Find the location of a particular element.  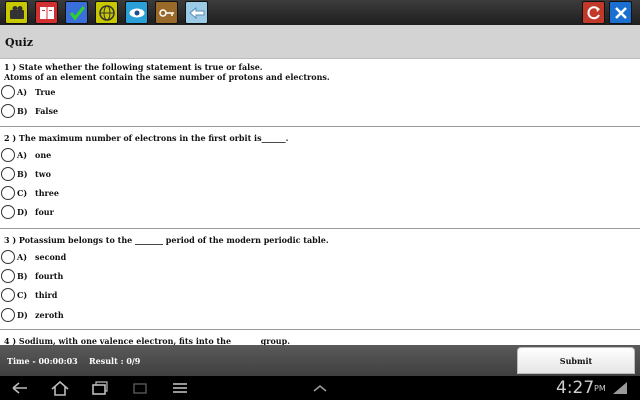

camera-icon is located at coordinates (16, 12).